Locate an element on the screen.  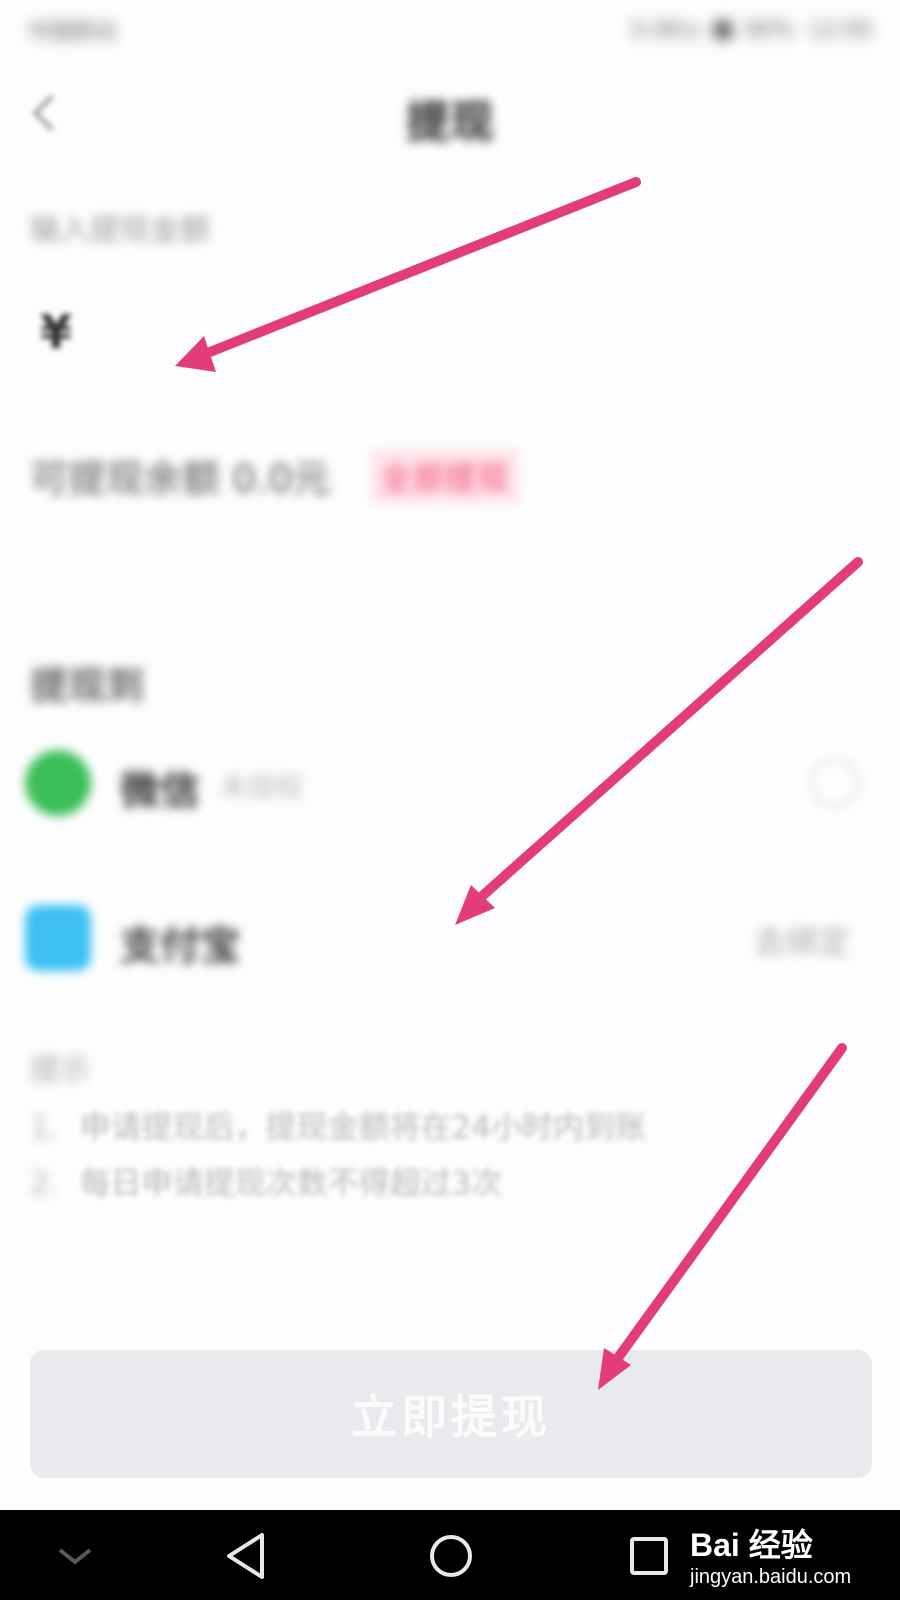
home-icon is located at coordinates (451, 1555).